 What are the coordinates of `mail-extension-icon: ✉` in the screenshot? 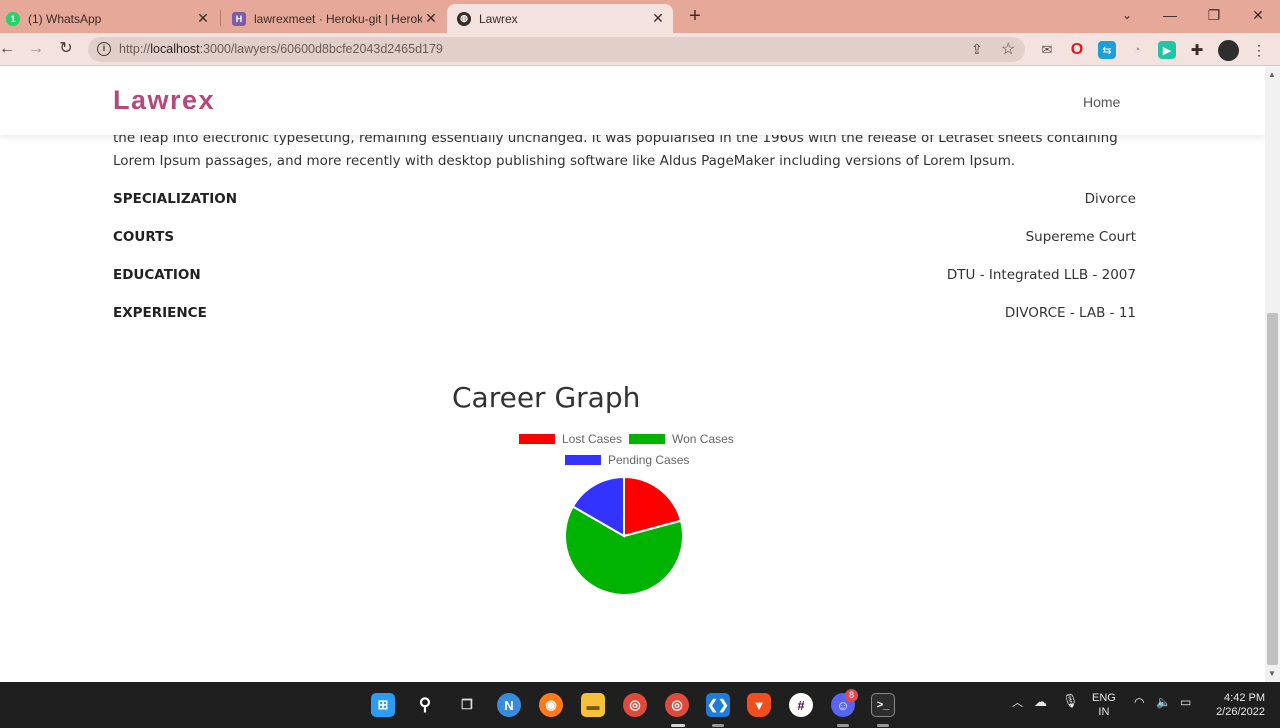 It's located at (1047, 50).